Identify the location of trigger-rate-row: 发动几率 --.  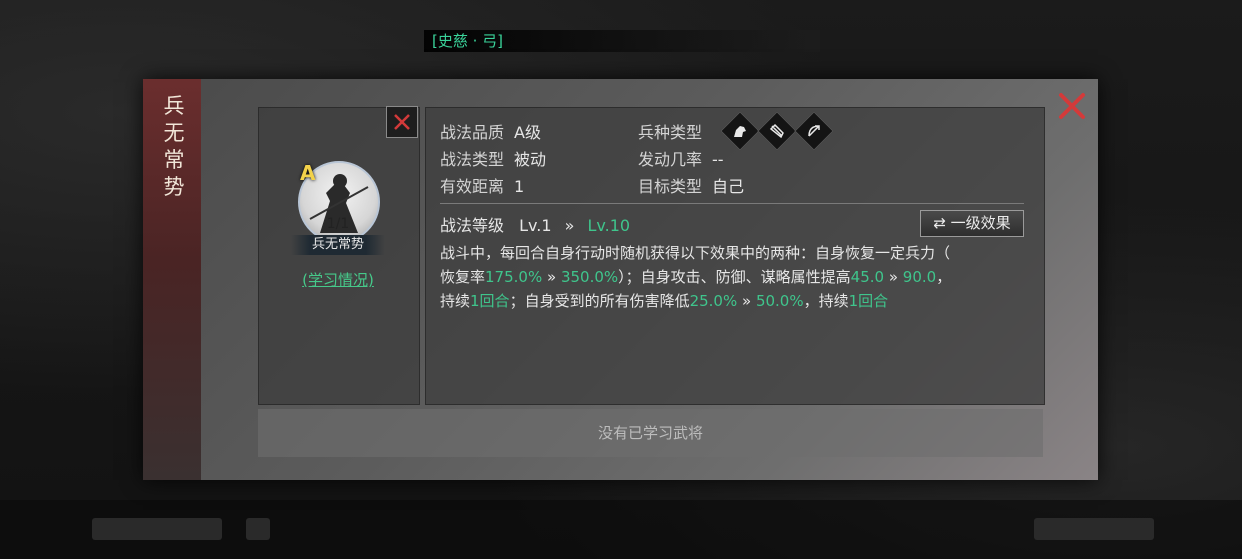
(681, 158).